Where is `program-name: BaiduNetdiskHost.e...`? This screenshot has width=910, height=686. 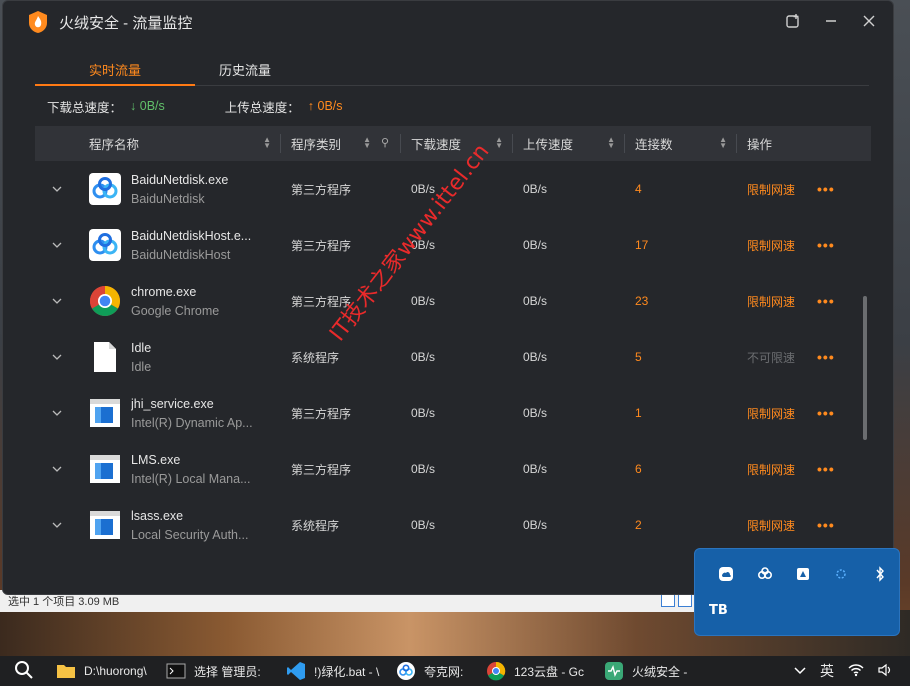 program-name: BaiduNetdiskHost.e... is located at coordinates (191, 235).